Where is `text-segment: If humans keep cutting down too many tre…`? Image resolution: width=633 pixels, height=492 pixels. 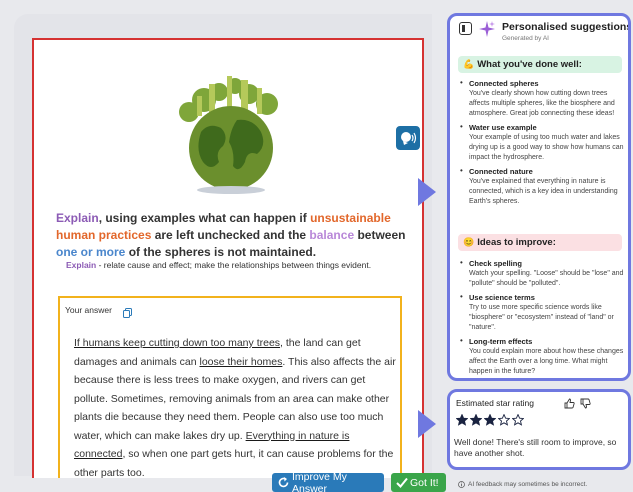
text-segment: If humans keep cutting down too many tre… is located at coordinates (177, 343).